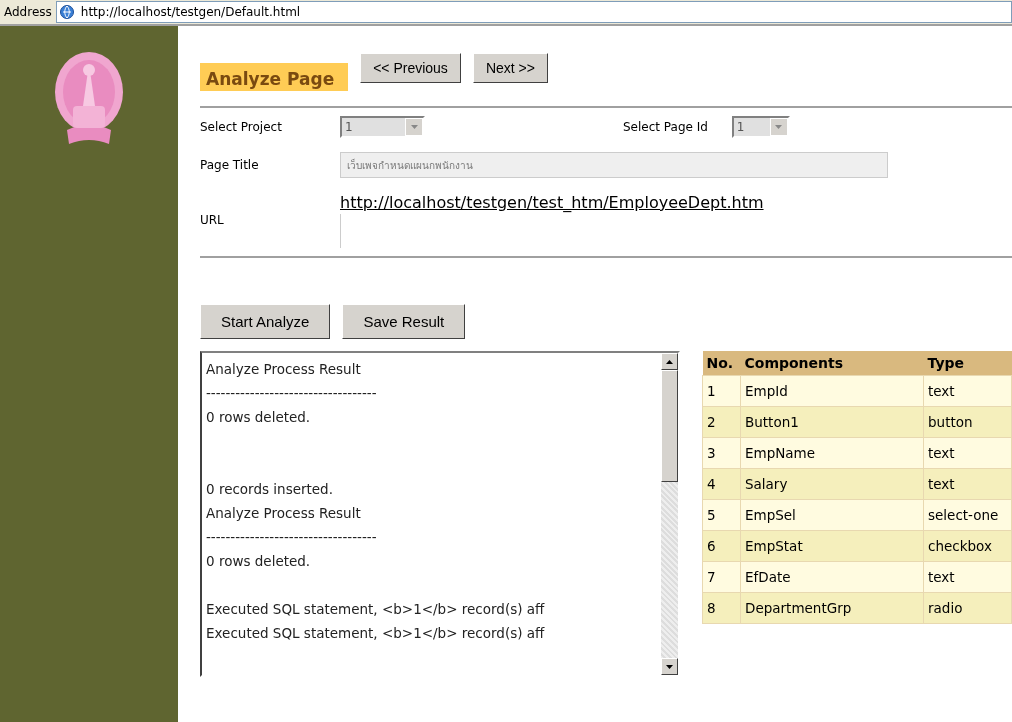  I want to click on url-link: http://localhost/testgen/test_htm/EmployeeDept.htm, so click(614, 202).